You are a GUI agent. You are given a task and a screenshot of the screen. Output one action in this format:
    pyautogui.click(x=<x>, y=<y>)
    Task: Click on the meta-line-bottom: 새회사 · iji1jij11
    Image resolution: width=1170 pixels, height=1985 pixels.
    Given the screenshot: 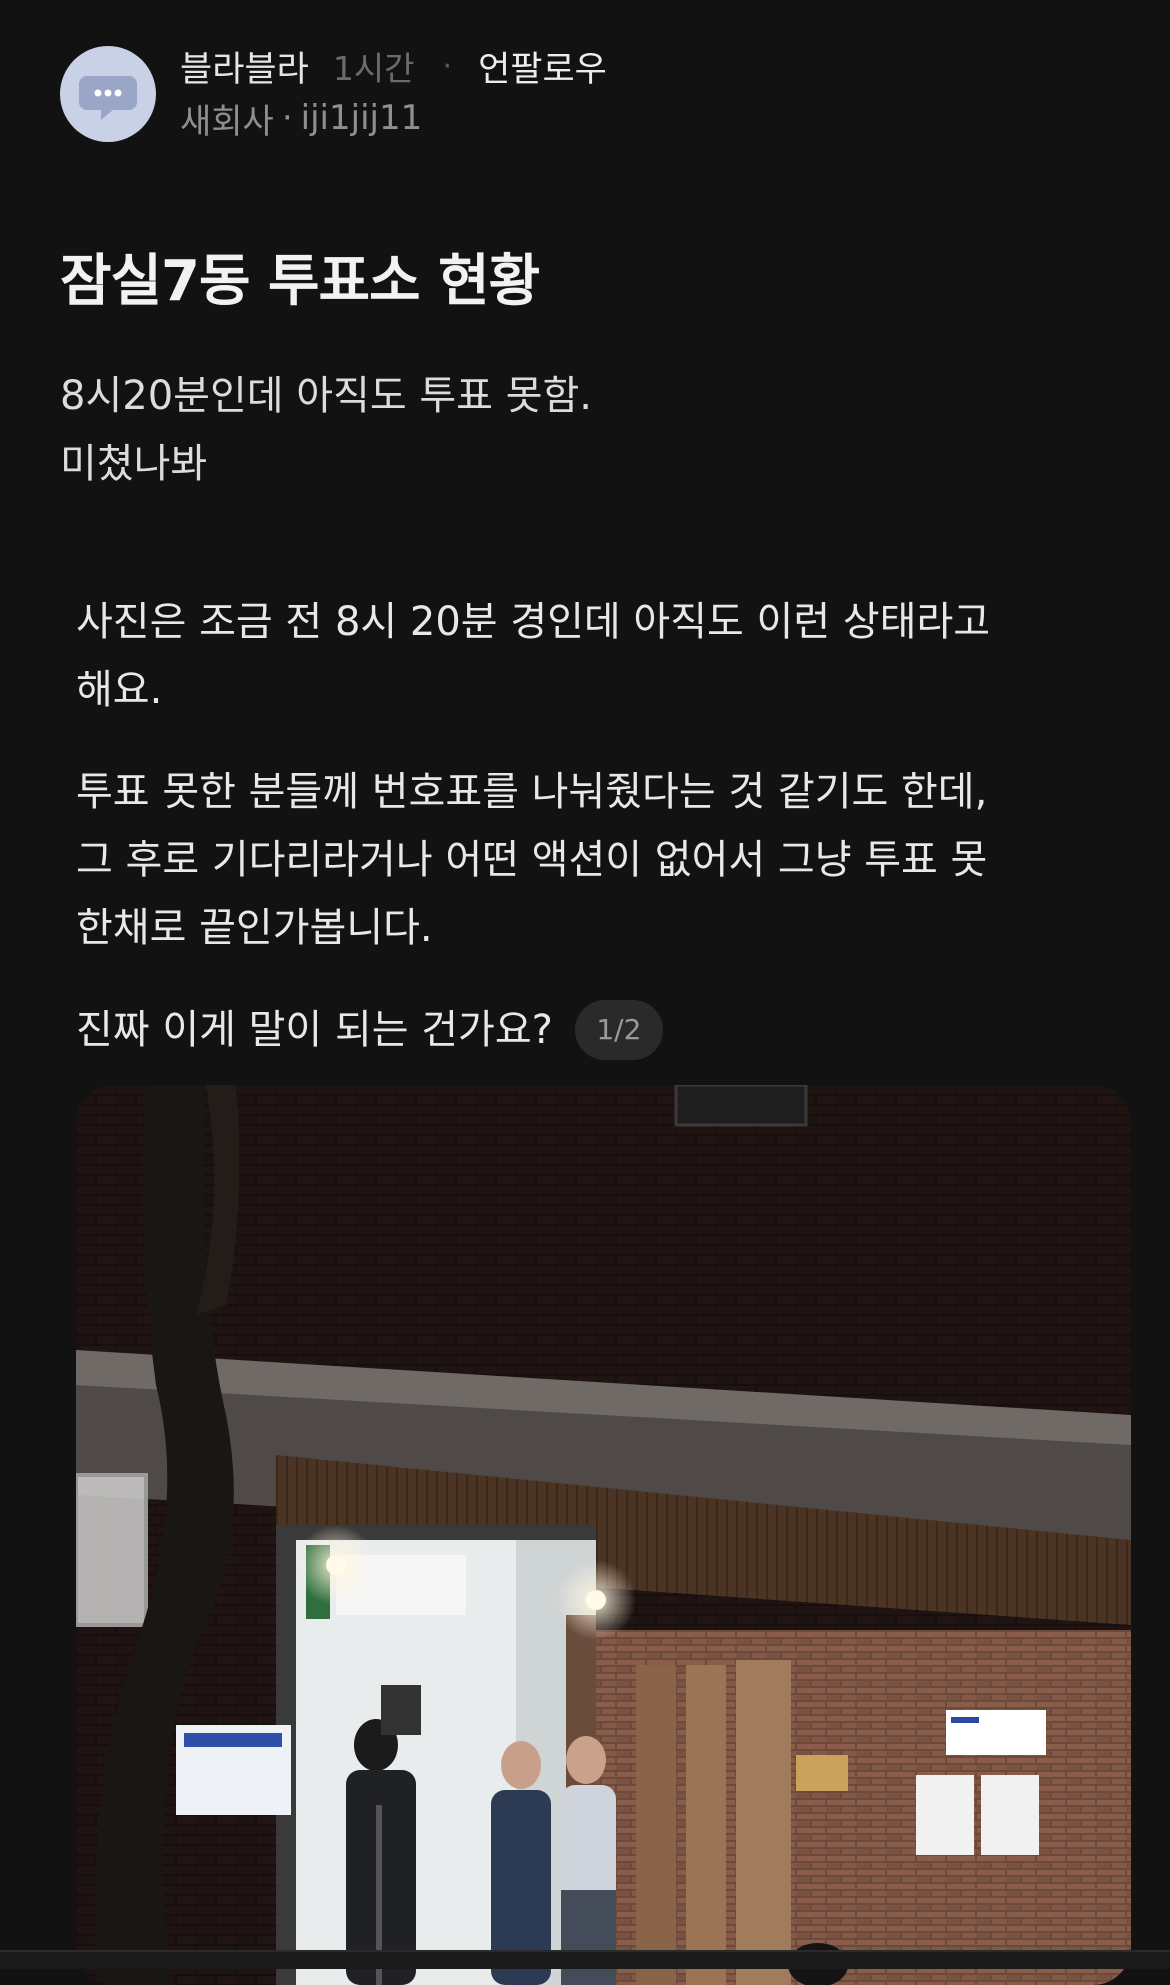 What is the action you would take?
    pyautogui.click(x=301, y=119)
    